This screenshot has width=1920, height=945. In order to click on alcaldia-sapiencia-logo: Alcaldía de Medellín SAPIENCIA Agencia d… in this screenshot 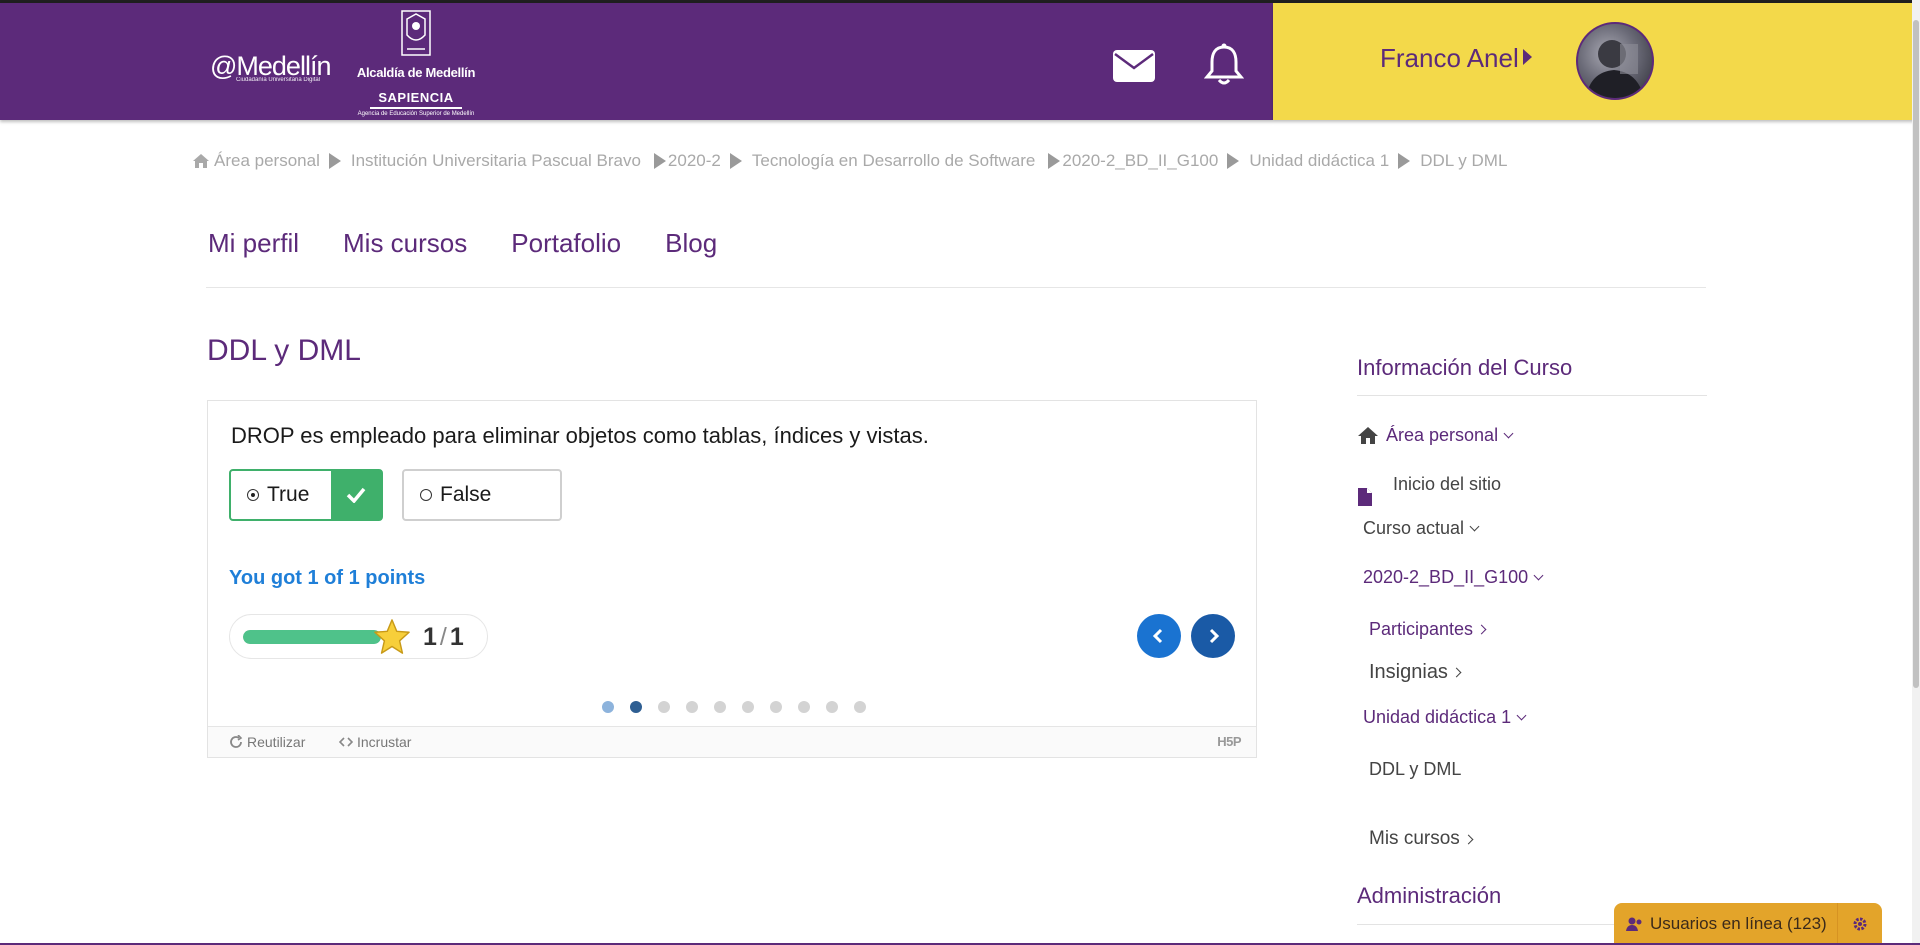, I will do `click(416, 62)`.